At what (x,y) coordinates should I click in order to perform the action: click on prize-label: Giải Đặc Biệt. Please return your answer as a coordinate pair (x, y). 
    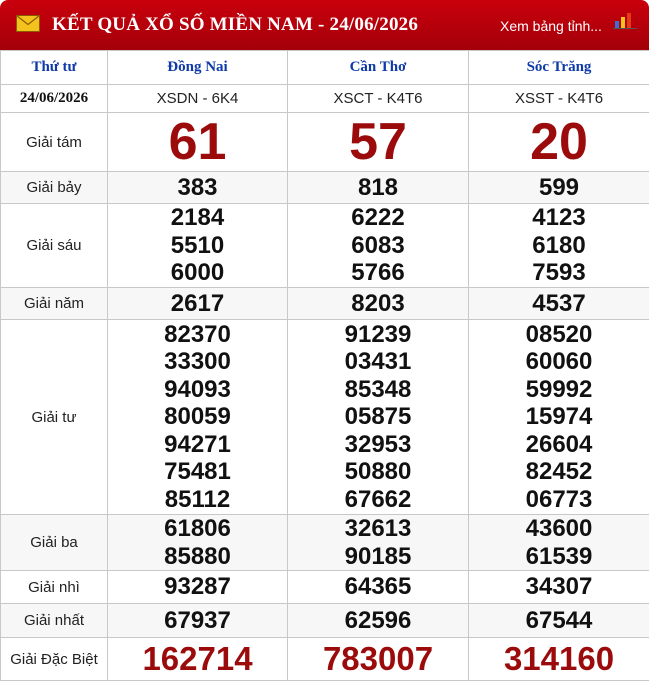
    Looking at the image, I should click on (54, 659).